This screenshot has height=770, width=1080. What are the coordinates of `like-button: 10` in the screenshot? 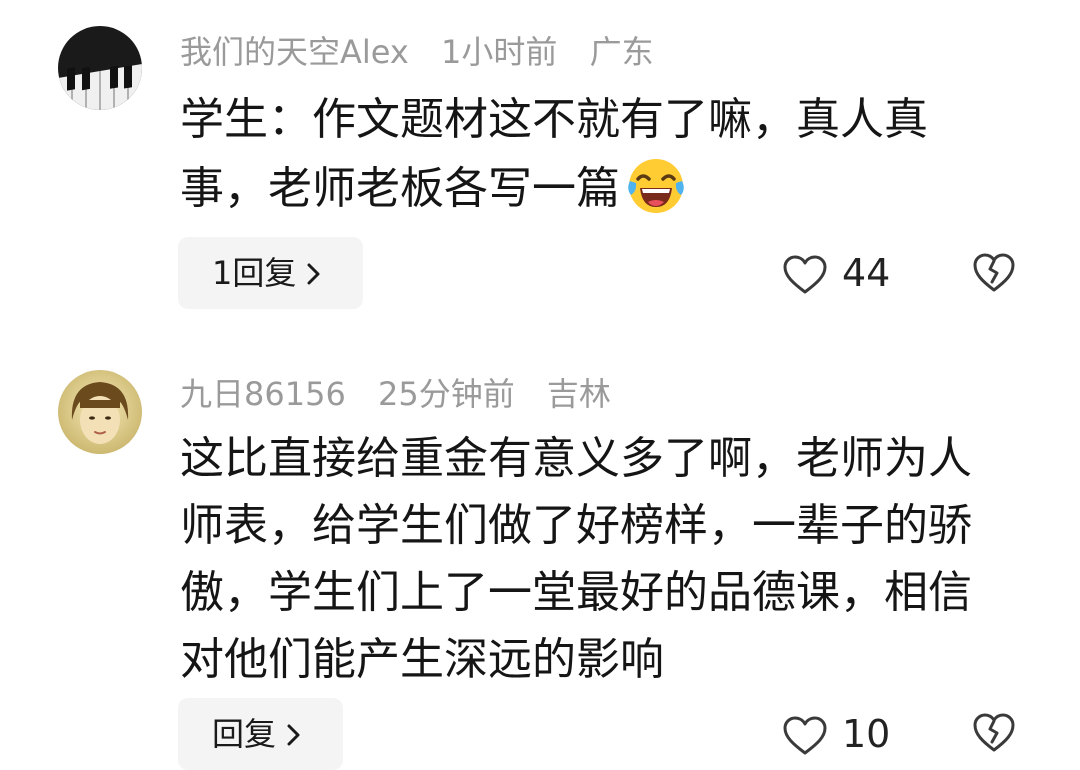 It's located at (836, 734).